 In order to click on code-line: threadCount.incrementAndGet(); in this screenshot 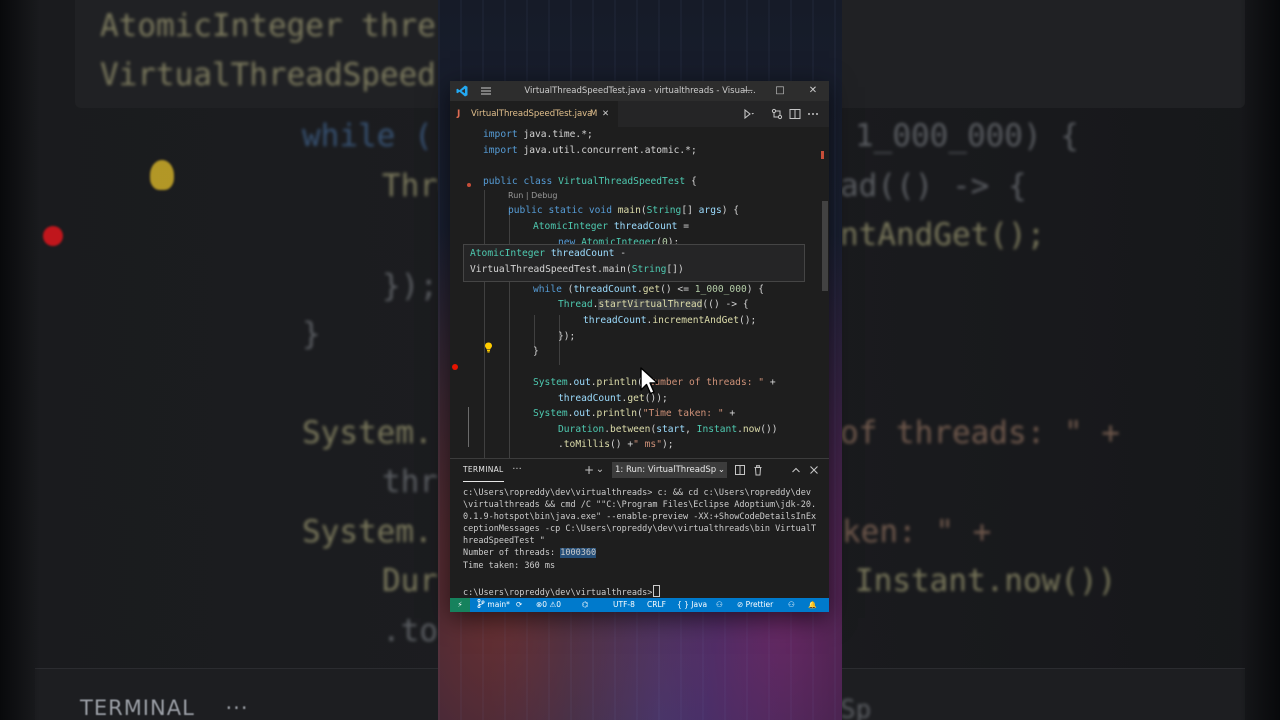, I will do `click(670, 320)`.